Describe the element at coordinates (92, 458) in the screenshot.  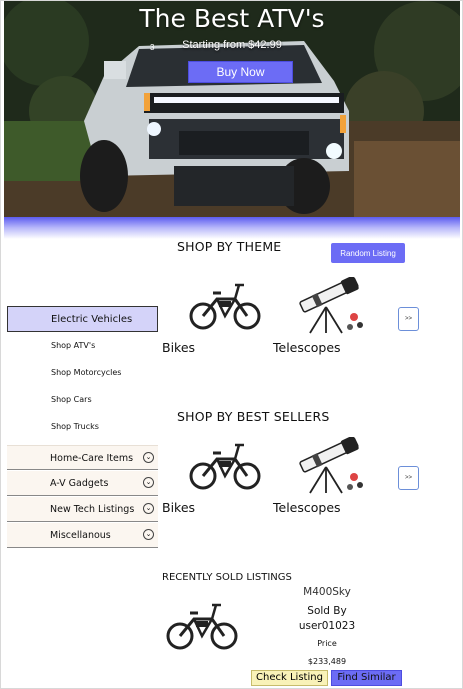
I see `sidebar-item-label: Home-Care Items` at that location.